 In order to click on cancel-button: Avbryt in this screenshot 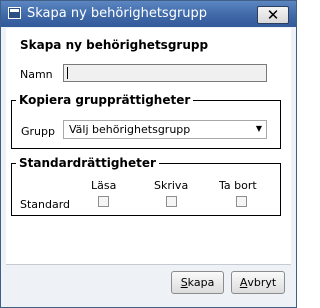, I will do `click(258, 282)`.